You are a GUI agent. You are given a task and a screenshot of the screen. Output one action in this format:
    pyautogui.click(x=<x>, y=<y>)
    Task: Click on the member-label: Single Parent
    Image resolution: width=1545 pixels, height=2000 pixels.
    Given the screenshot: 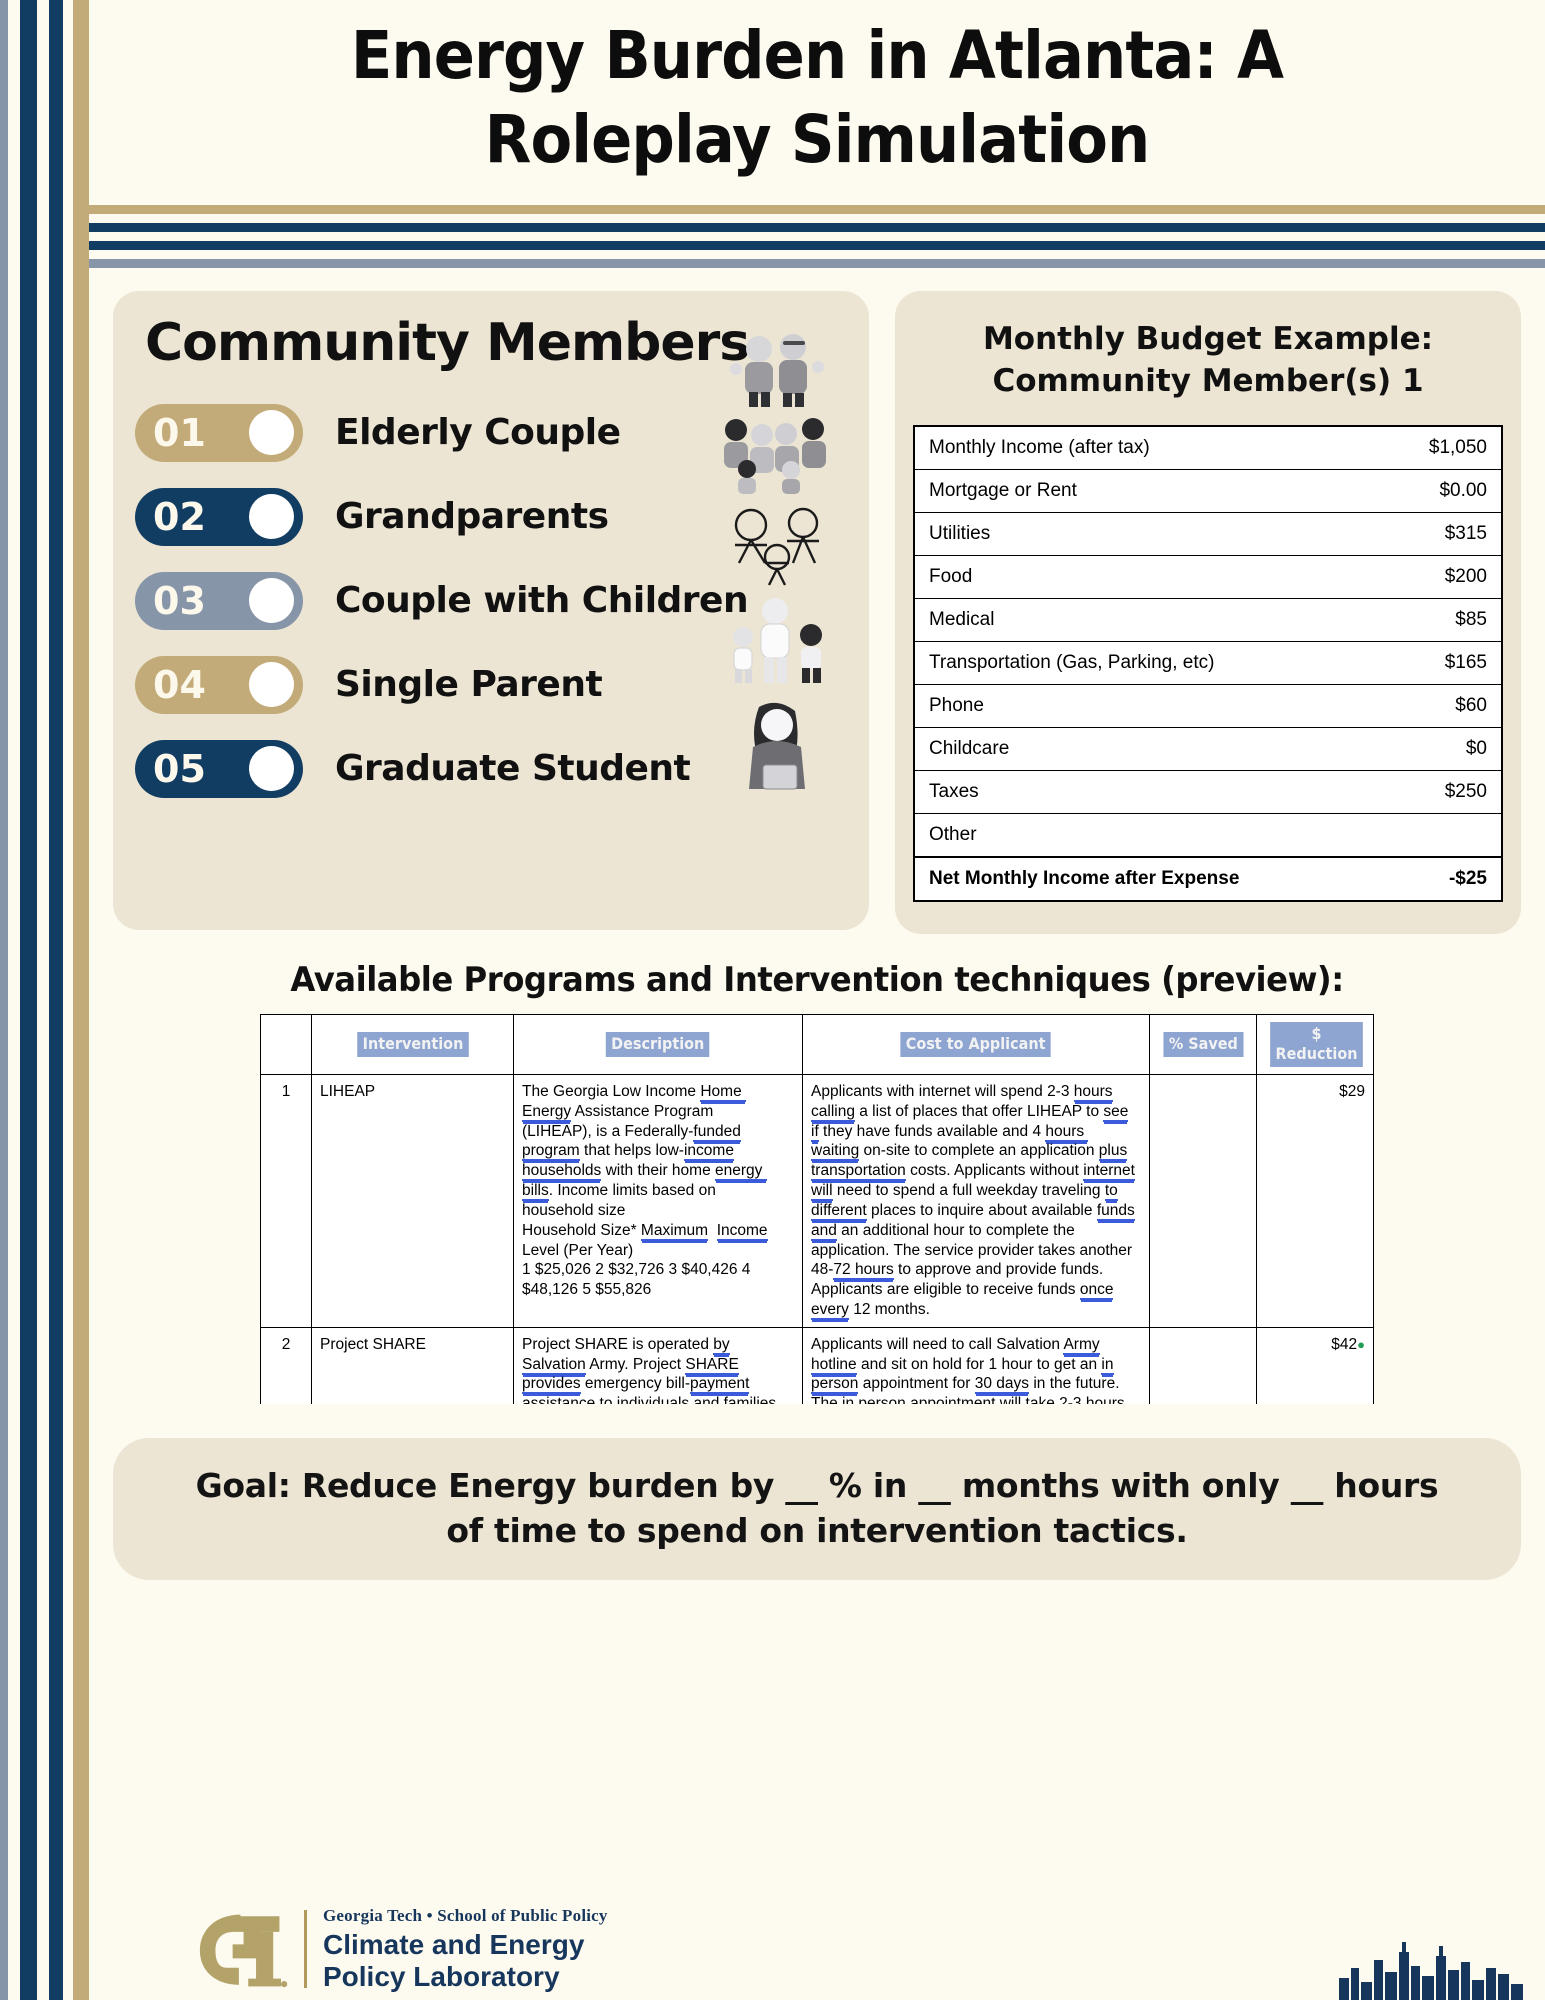 What is the action you would take?
    pyautogui.click(x=469, y=685)
    